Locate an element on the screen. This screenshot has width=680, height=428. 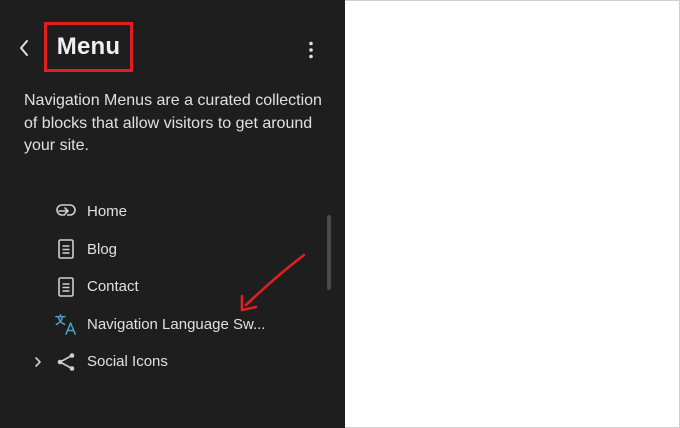
nav-item-social-icons: Social Icons is located at coordinates (165, 362).